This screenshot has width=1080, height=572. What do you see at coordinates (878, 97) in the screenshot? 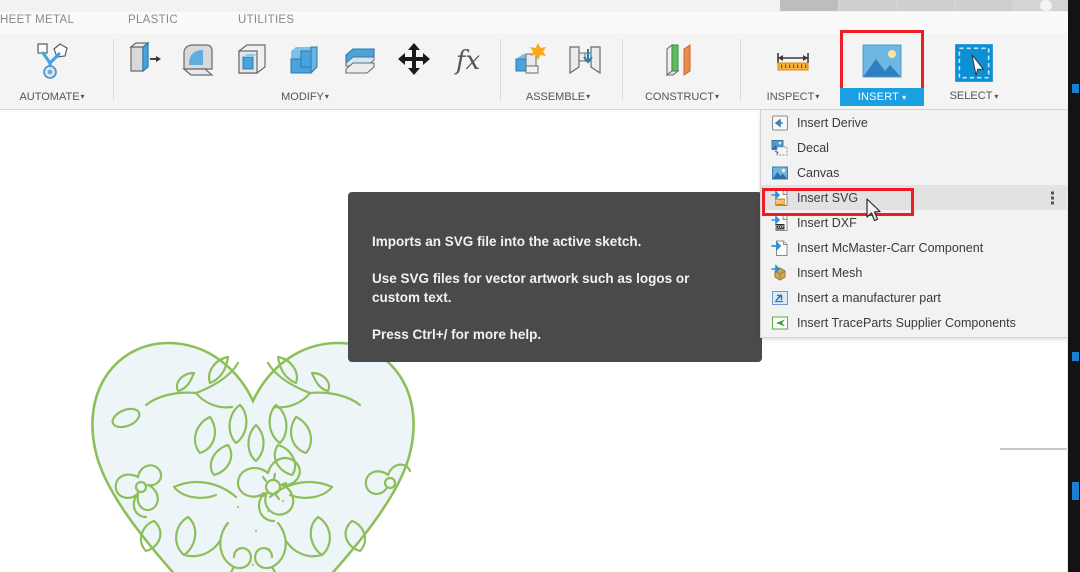
I see `insert-label-text: INSERT` at bounding box center [878, 97].